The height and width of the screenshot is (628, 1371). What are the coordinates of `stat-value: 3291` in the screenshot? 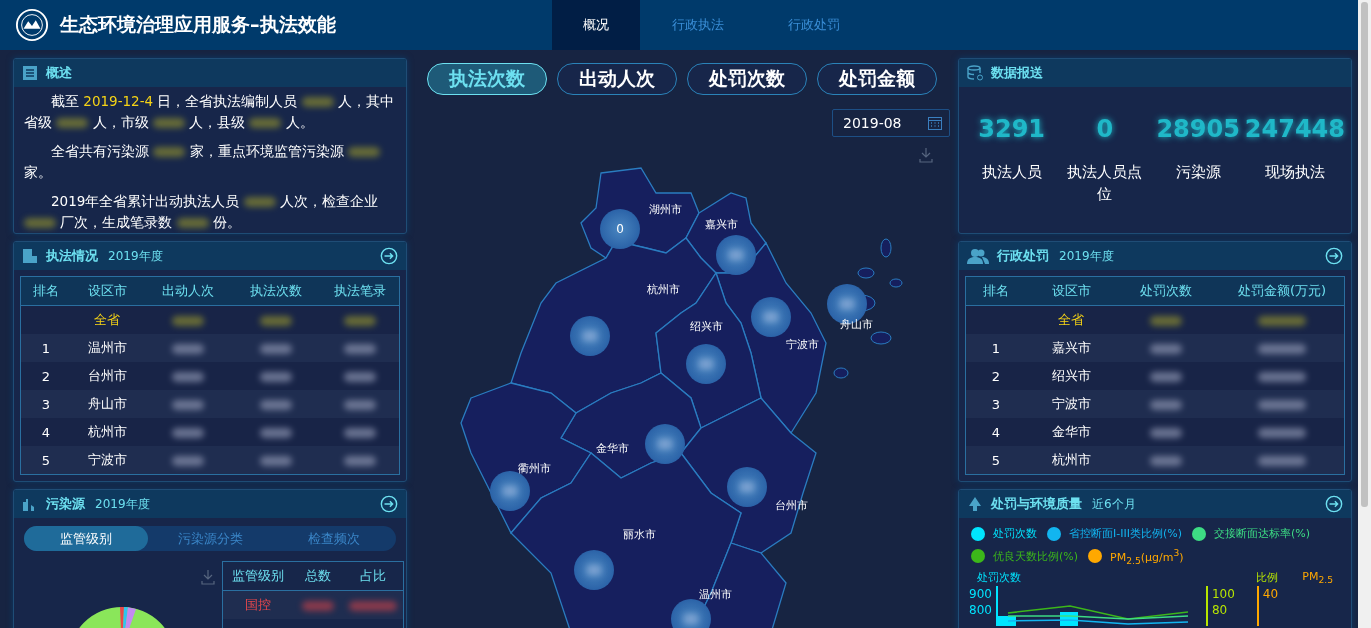 It's located at (1012, 130).